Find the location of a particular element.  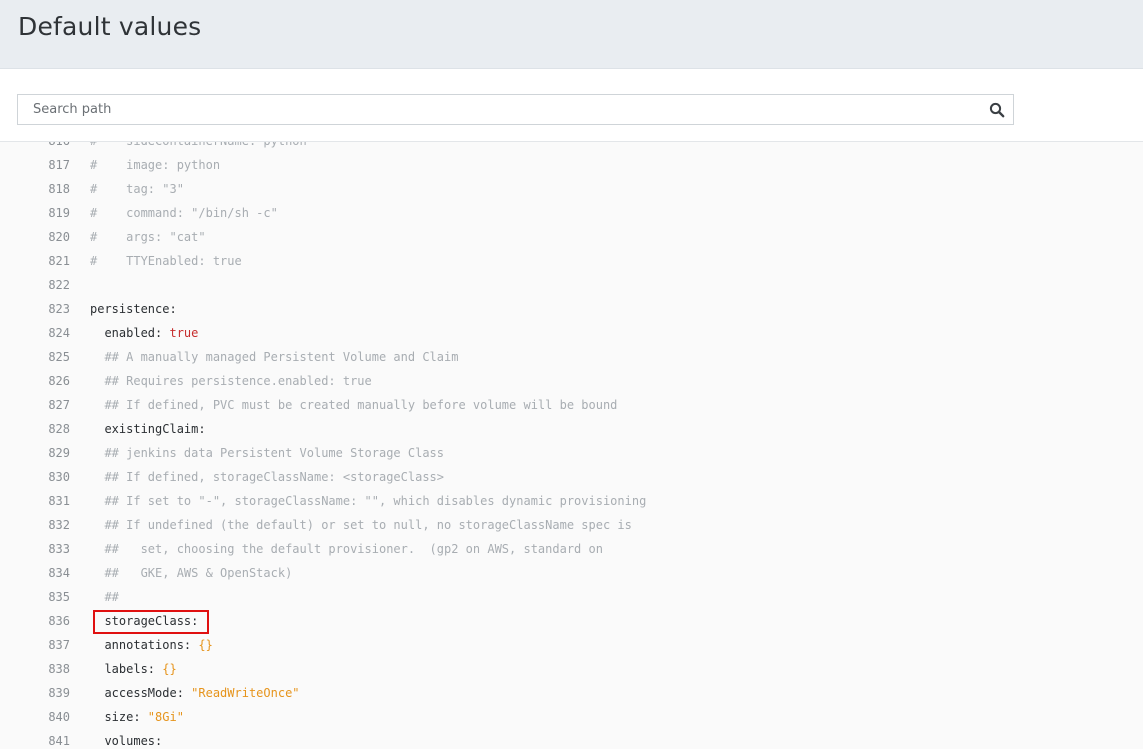

line-number: 817 is located at coordinates (59, 165).